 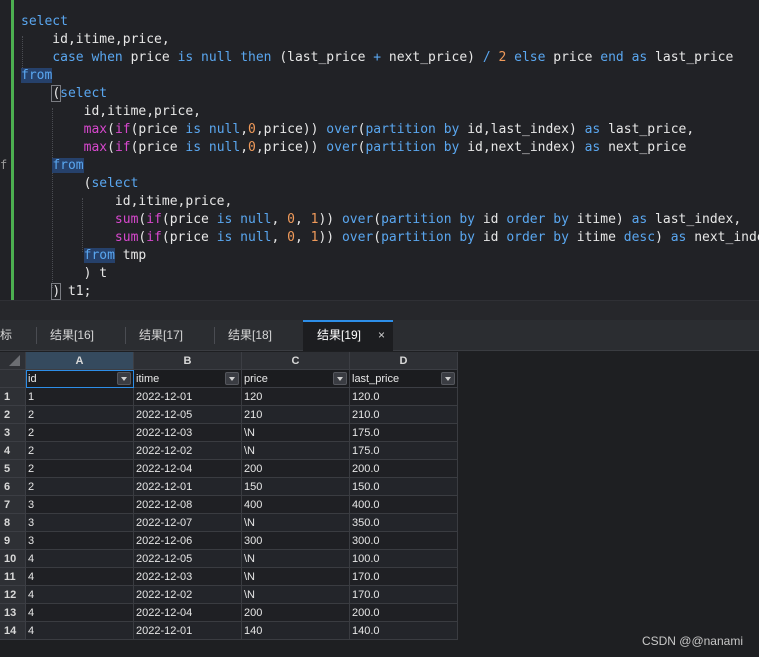 I want to click on row-number: 11, so click(x=13, y=577).